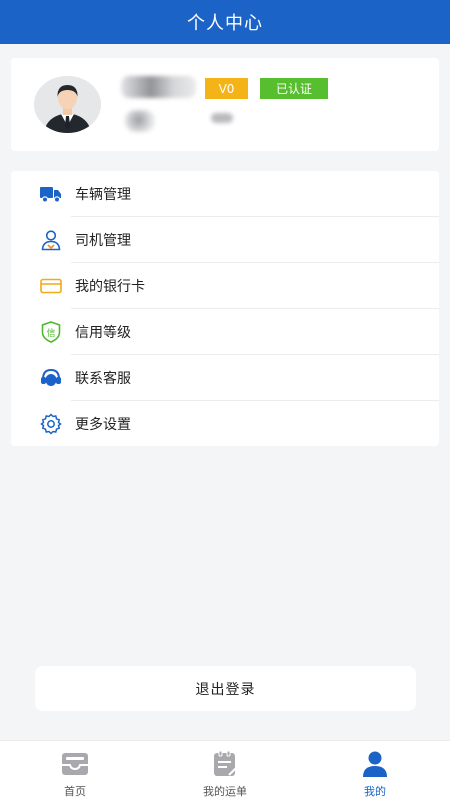 The height and width of the screenshot is (800, 450). I want to click on tab-my-waybills: 我的运单, so click(225, 770).